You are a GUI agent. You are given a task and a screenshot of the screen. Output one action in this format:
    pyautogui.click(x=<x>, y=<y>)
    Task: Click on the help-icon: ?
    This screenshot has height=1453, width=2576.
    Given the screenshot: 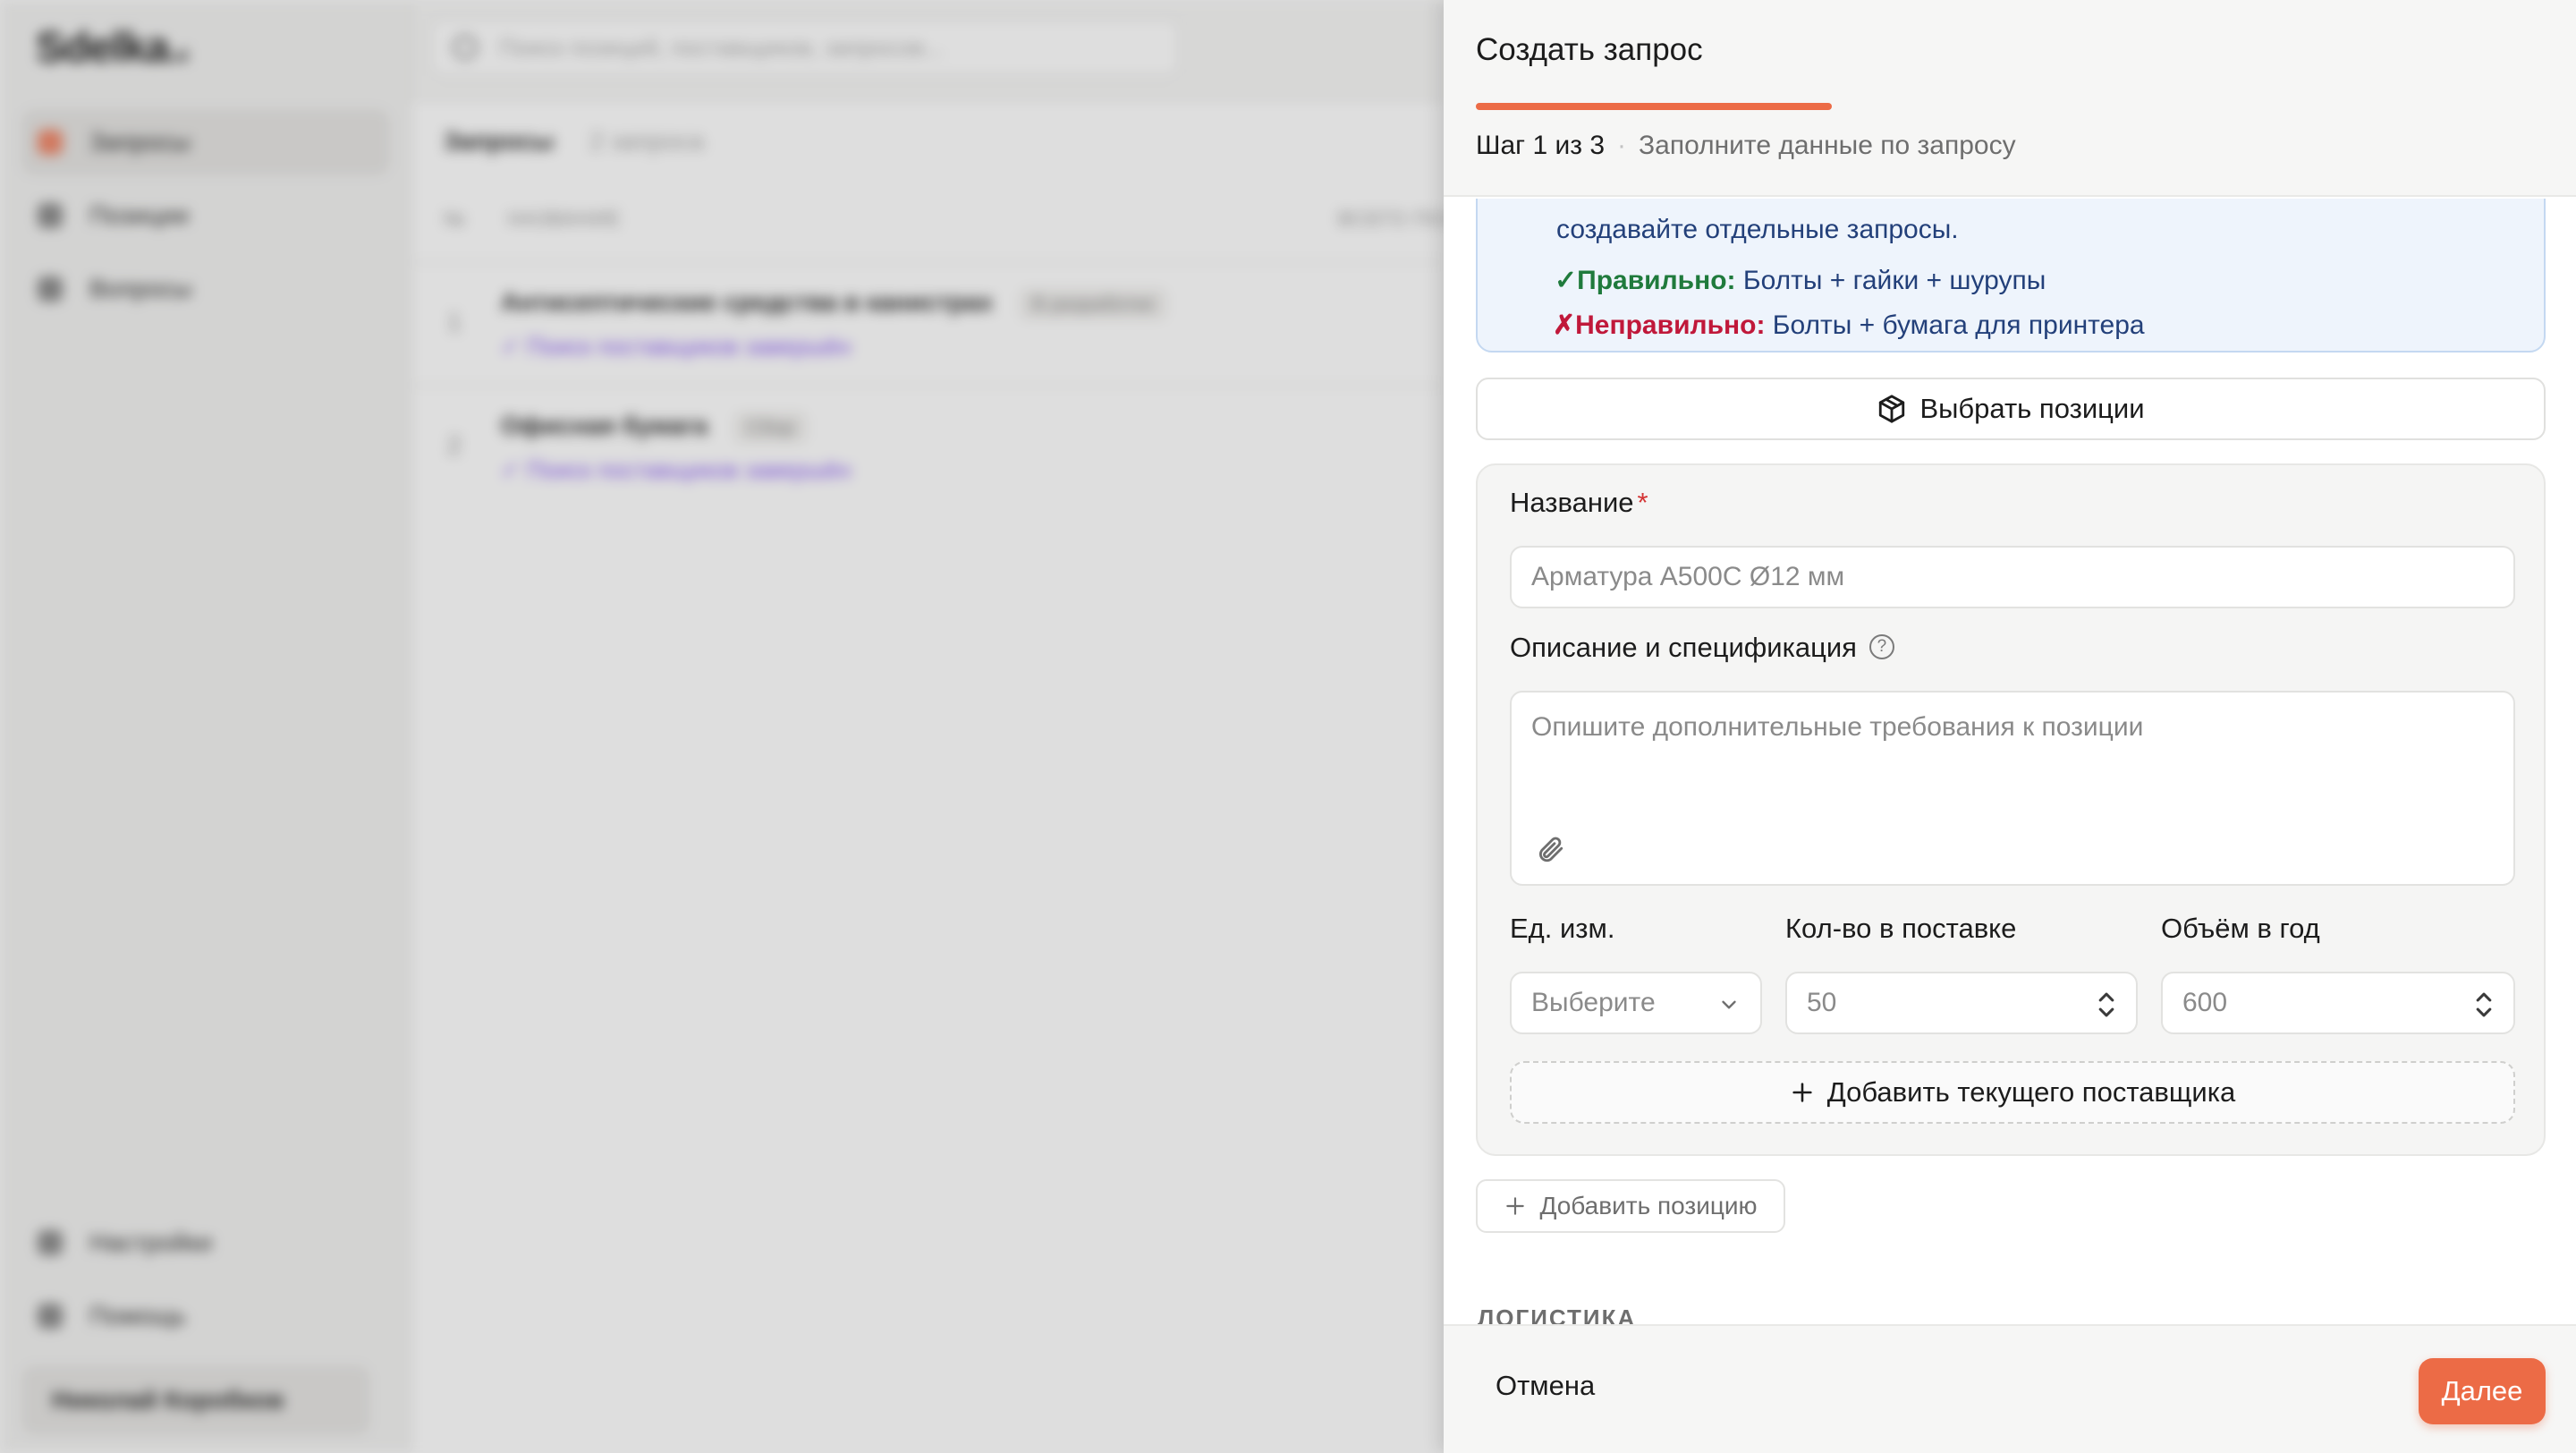 What is the action you would take?
    pyautogui.click(x=1881, y=646)
    